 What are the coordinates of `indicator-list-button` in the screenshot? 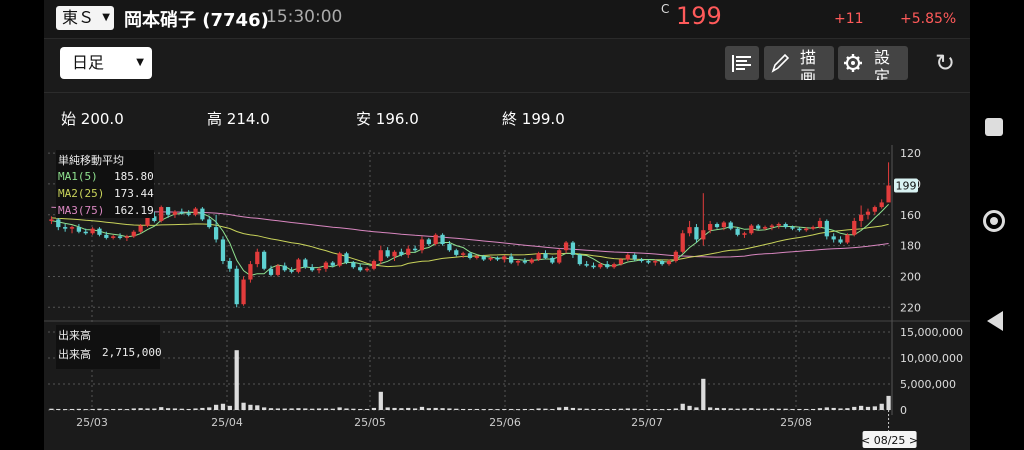 It's located at (742, 63).